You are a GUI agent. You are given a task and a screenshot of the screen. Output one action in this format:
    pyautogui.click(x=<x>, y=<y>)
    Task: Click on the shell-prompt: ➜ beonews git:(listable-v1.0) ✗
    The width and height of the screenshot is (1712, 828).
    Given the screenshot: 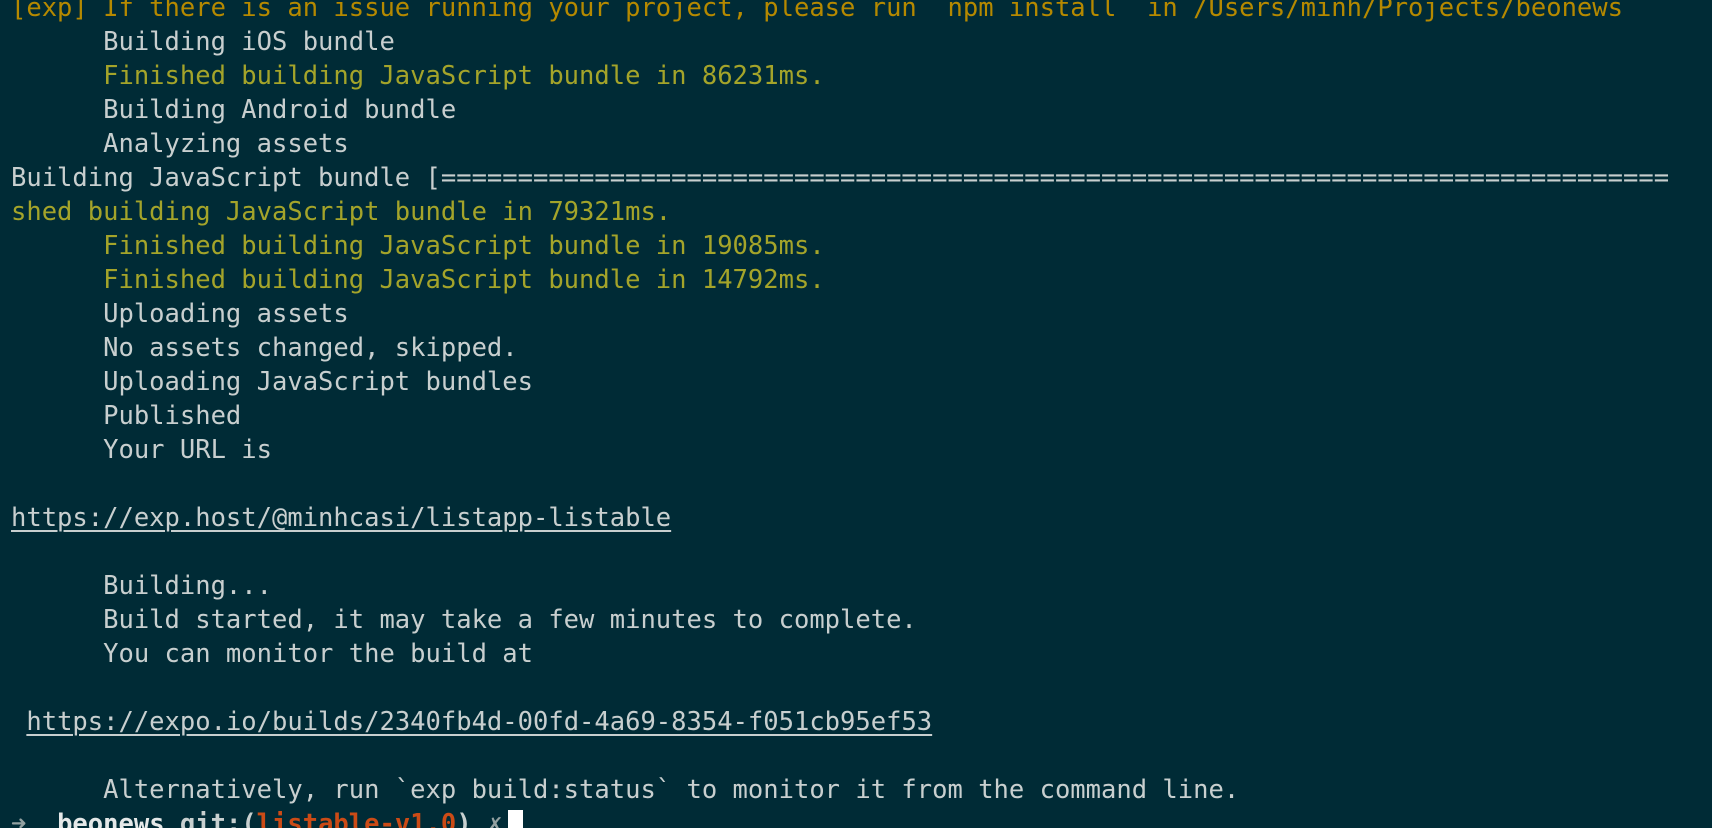 What is the action you would take?
    pyautogui.click(x=861, y=817)
    